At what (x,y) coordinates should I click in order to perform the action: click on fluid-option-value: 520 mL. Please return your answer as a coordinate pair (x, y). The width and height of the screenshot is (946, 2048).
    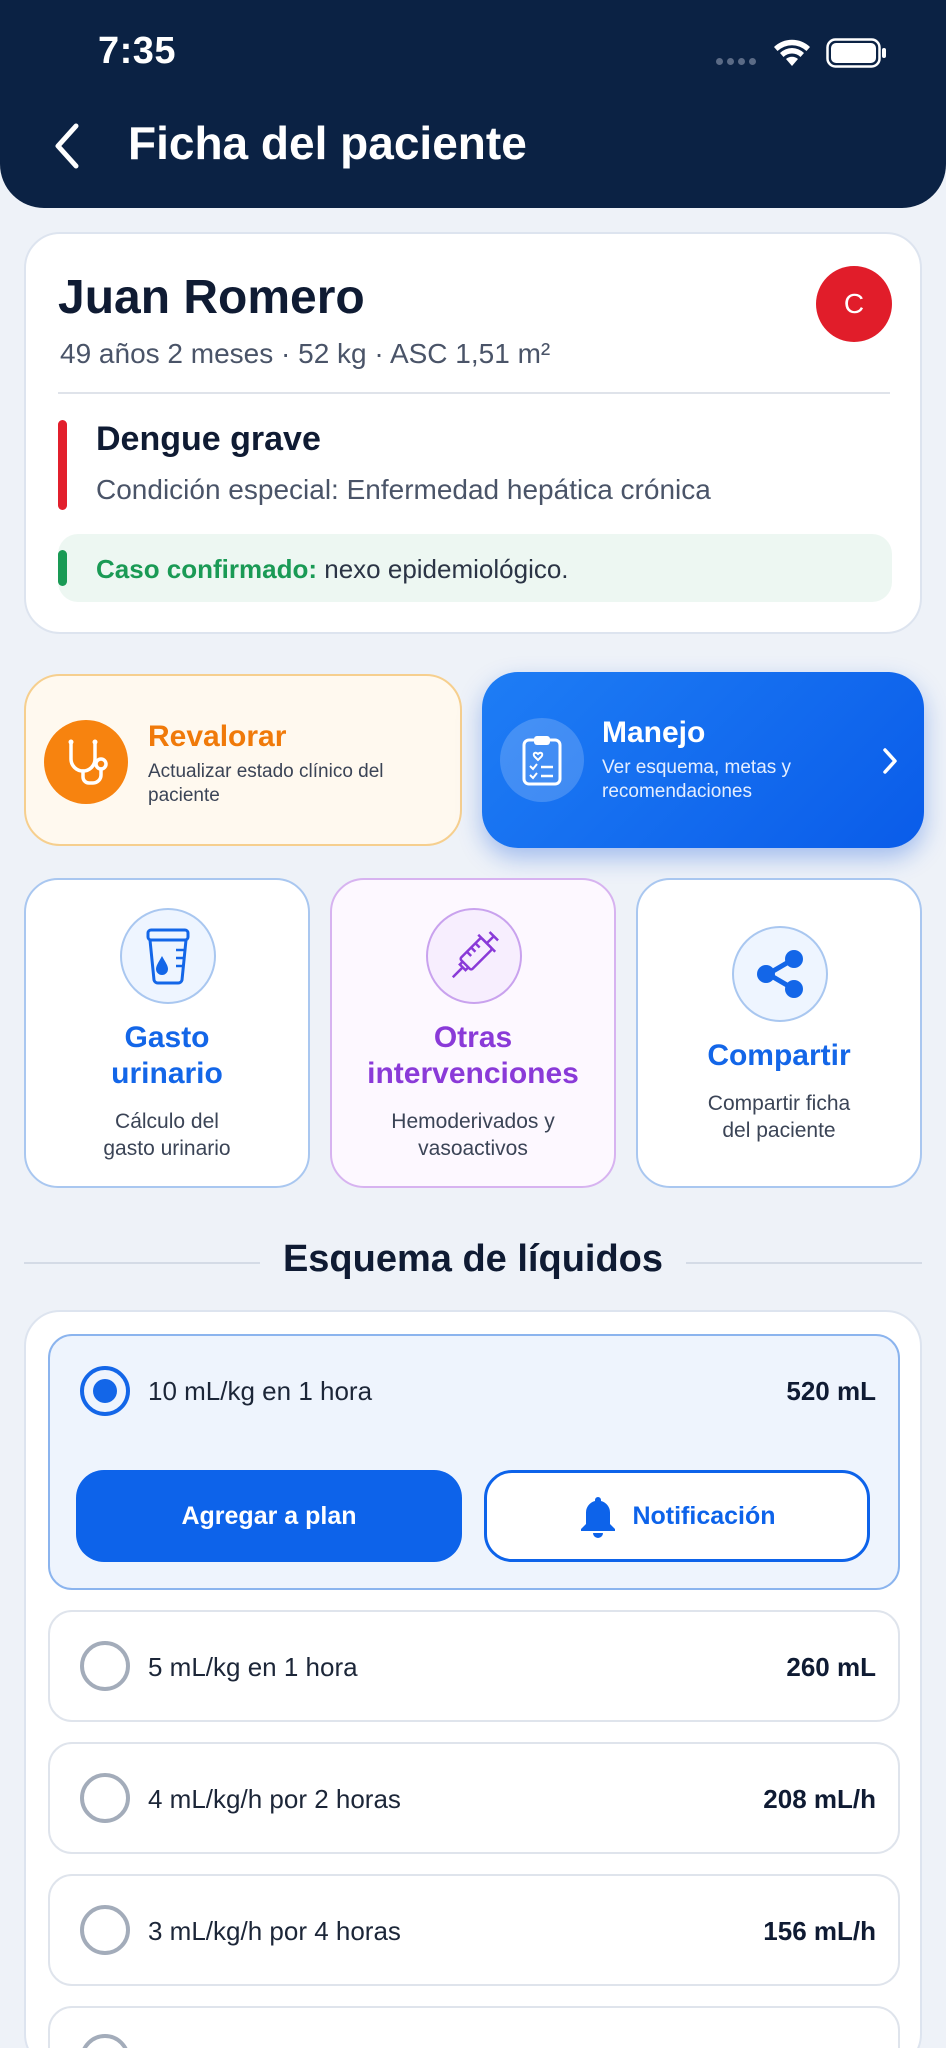
    Looking at the image, I should click on (831, 1391).